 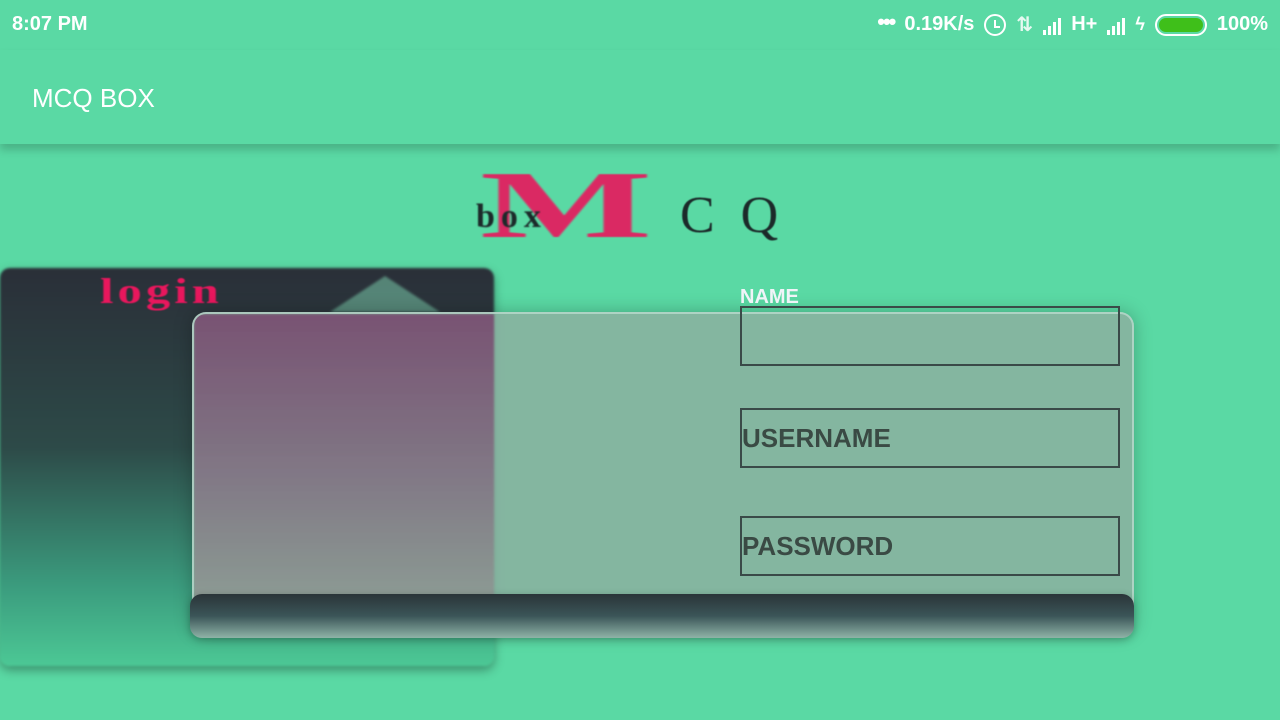 What do you see at coordinates (1084, 24) in the screenshot?
I see `network-type: H+` at bounding box center [1084, 24].